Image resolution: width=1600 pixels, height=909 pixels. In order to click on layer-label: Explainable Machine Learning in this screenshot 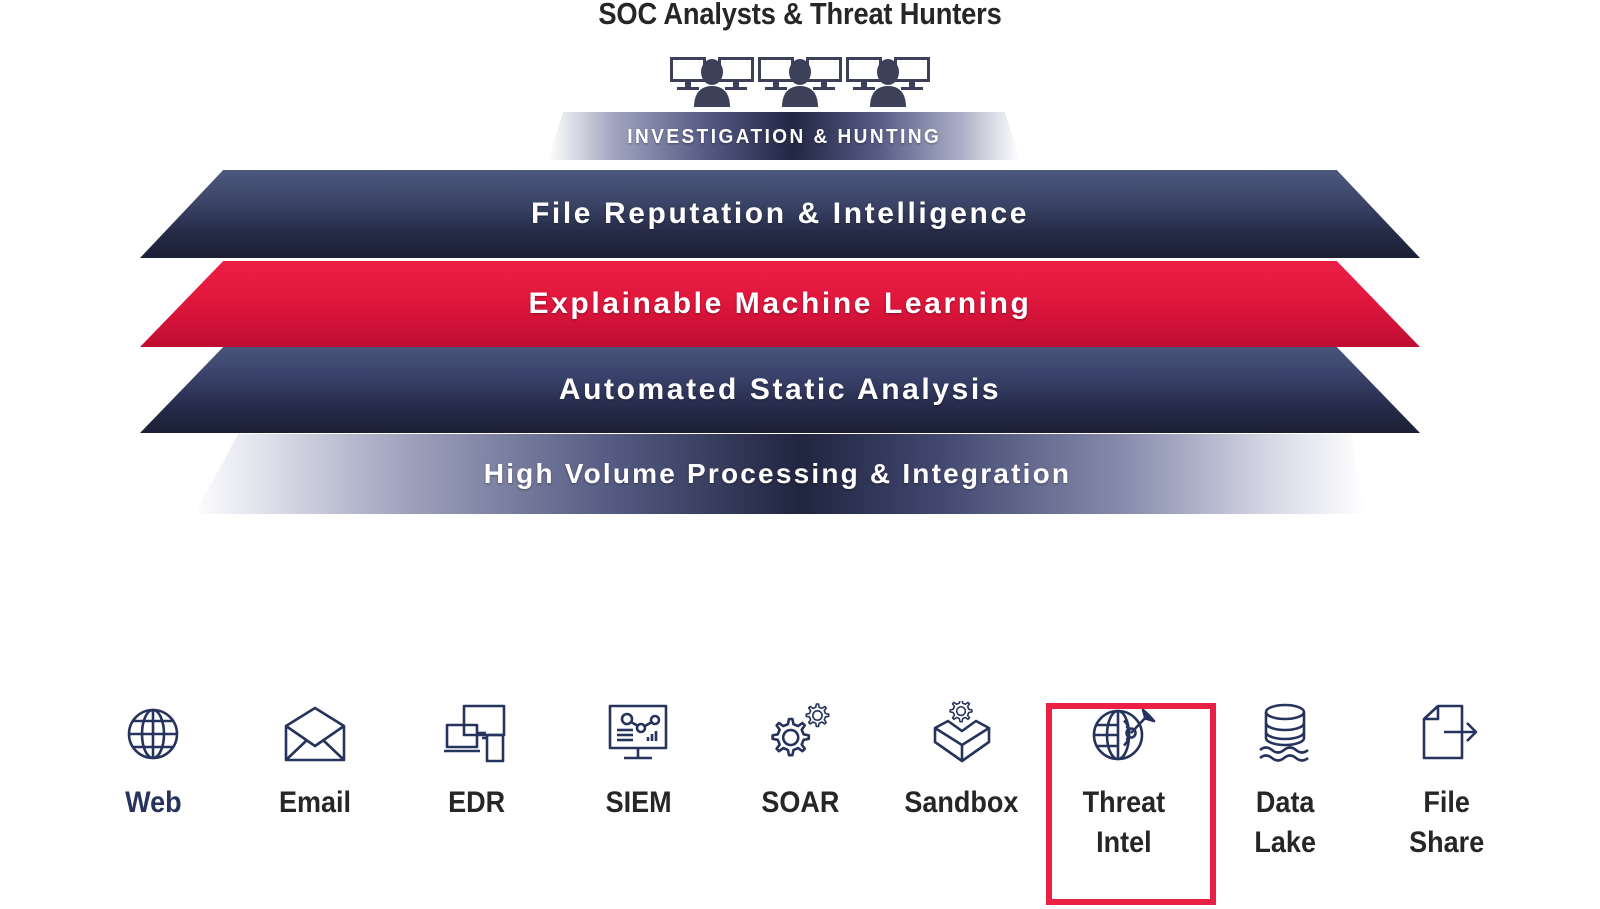, I will do `click(780, 303)`.